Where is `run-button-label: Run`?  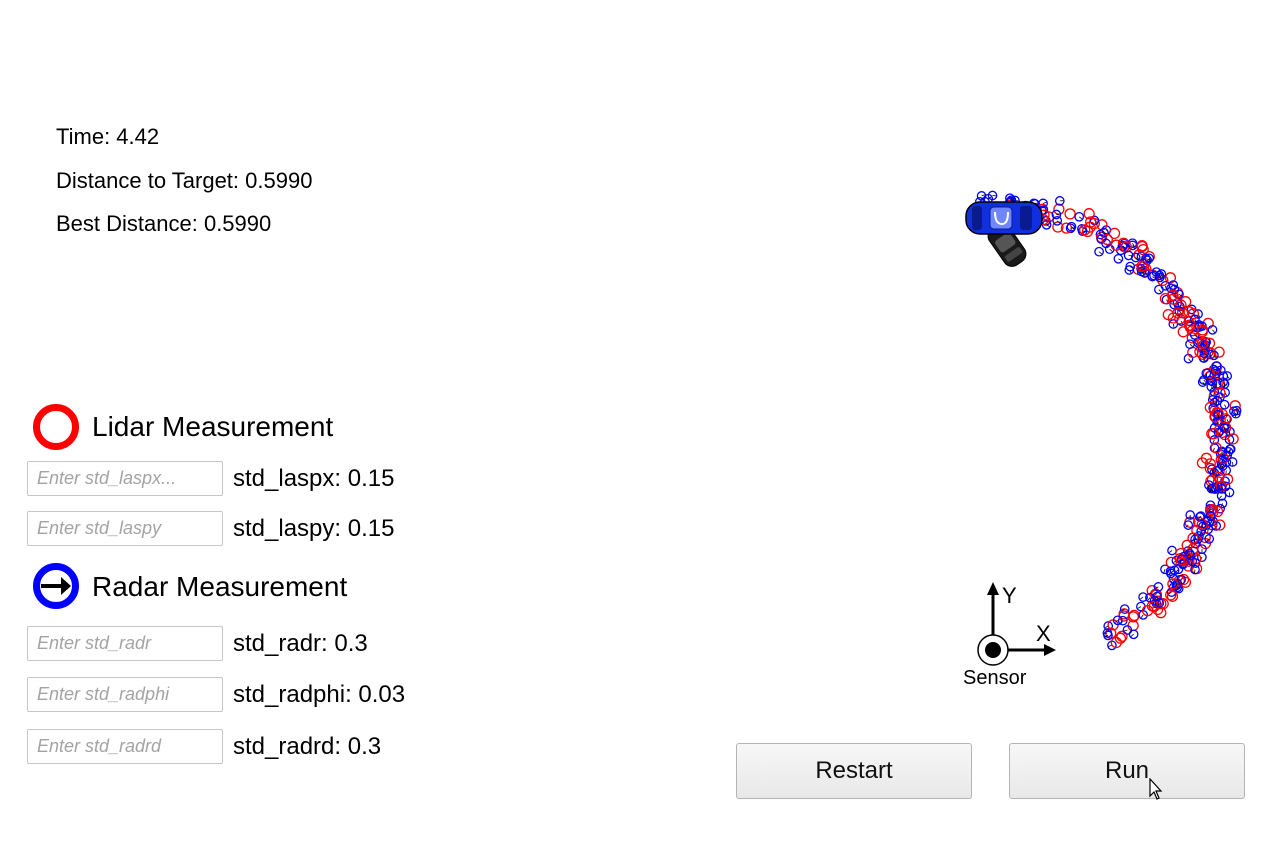
run-button-label: Run is located at coordinates (1127, 770).